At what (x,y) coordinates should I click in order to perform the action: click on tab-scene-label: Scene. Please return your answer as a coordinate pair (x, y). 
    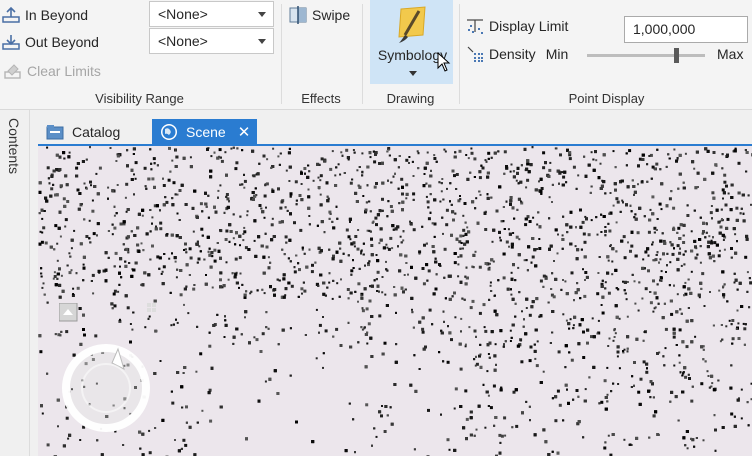
    Looking at the image, I should click on (206, 131).